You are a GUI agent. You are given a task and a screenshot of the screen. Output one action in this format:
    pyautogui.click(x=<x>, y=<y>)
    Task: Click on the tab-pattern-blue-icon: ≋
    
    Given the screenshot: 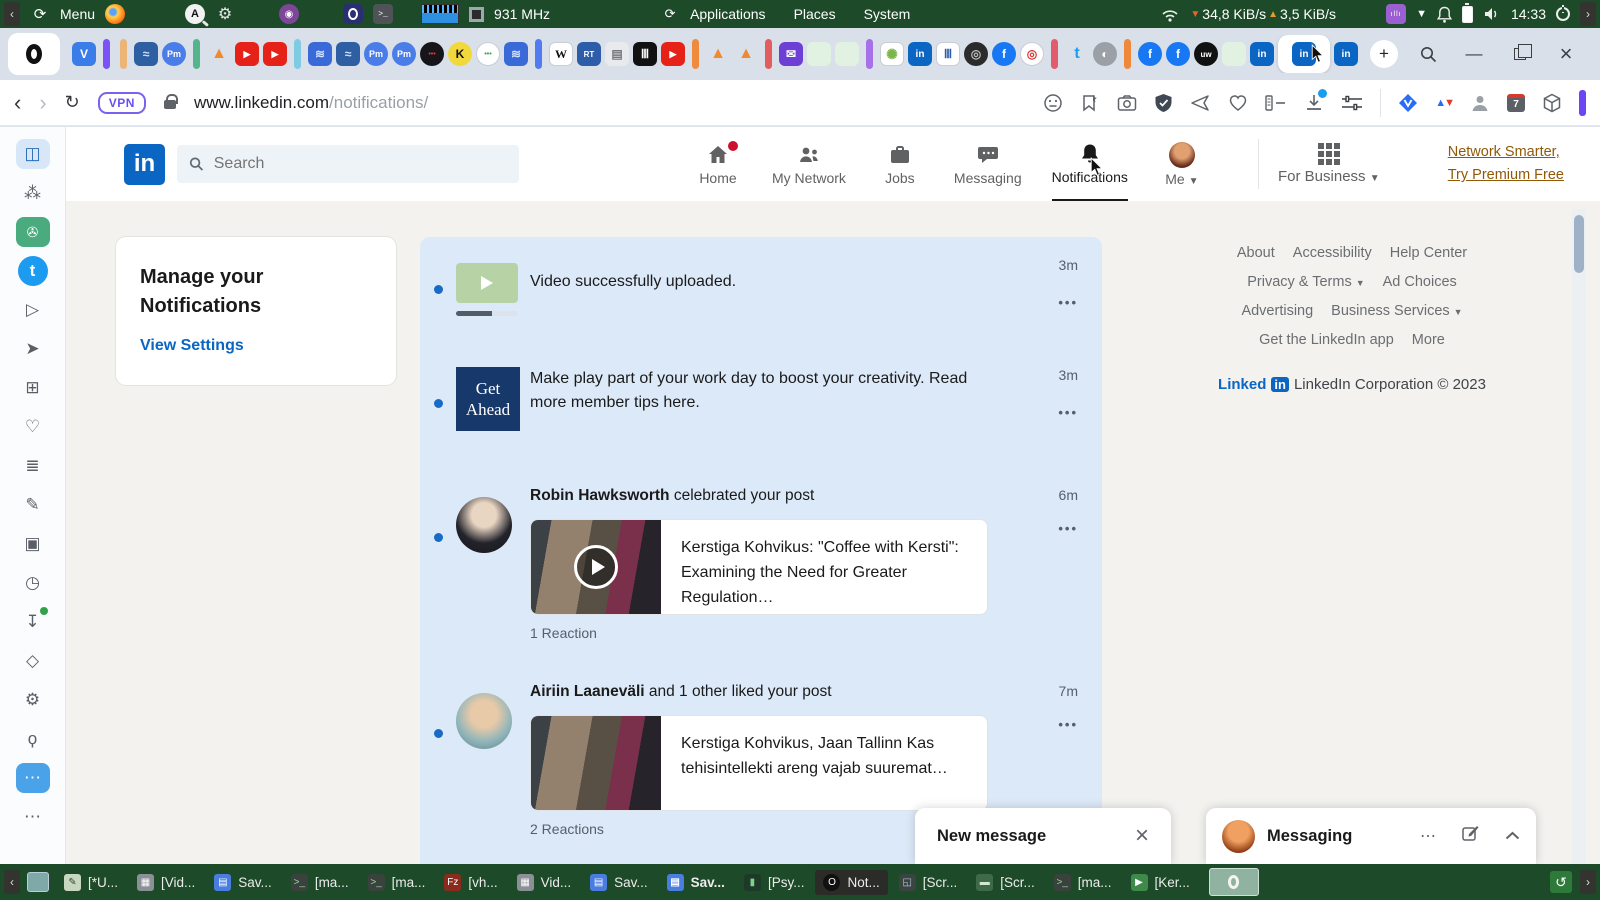 What is the action you would take?
    pyautogui.click(x=320, y=54)
    